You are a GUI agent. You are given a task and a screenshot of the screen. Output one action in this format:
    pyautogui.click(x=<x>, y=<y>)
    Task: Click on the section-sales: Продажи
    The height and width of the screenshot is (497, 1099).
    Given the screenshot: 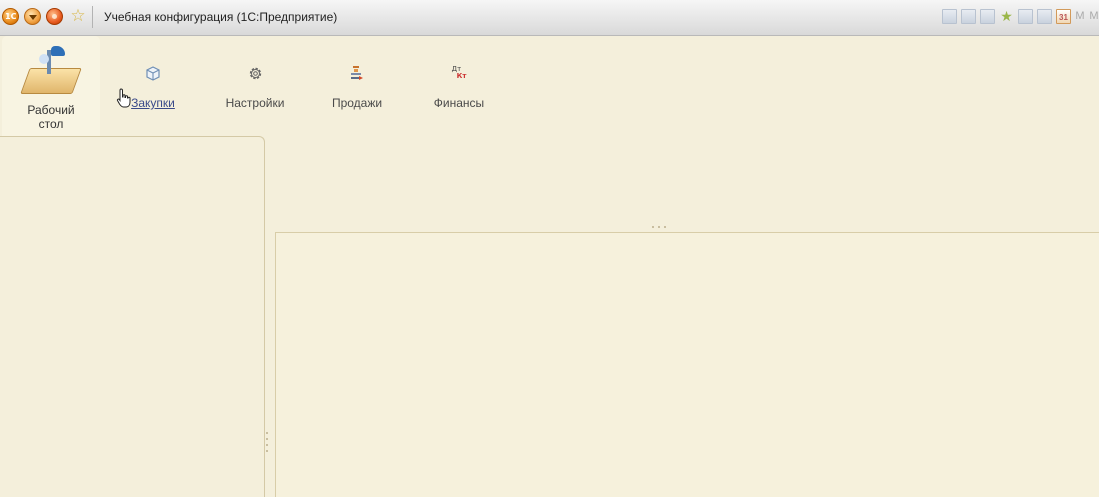 What is the action you would take?
    pyautogui.click(x=357, y=83)
    